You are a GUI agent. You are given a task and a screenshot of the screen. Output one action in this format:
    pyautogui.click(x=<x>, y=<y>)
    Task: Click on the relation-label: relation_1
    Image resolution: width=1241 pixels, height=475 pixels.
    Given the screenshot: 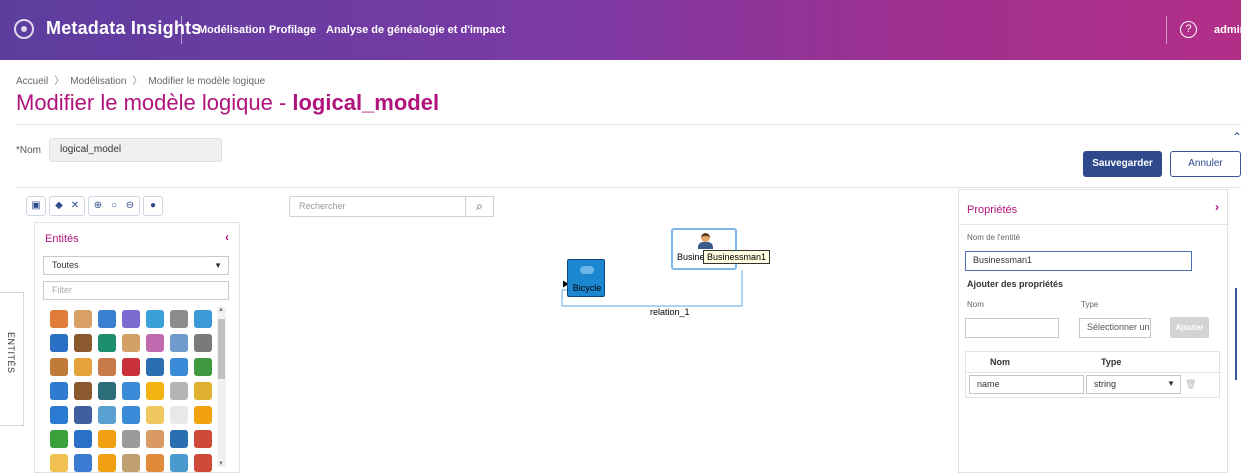 What is the action you would take?
    pyautogui.click(x=670, y=312)
    